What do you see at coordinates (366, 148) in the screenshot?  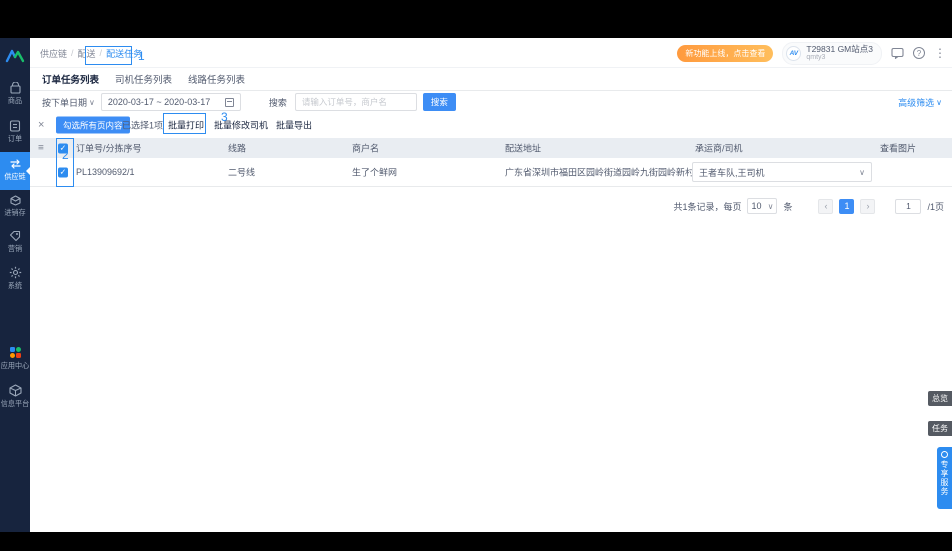 I see `column-header-merchant: 商户名` at bounding box center [366, 148].